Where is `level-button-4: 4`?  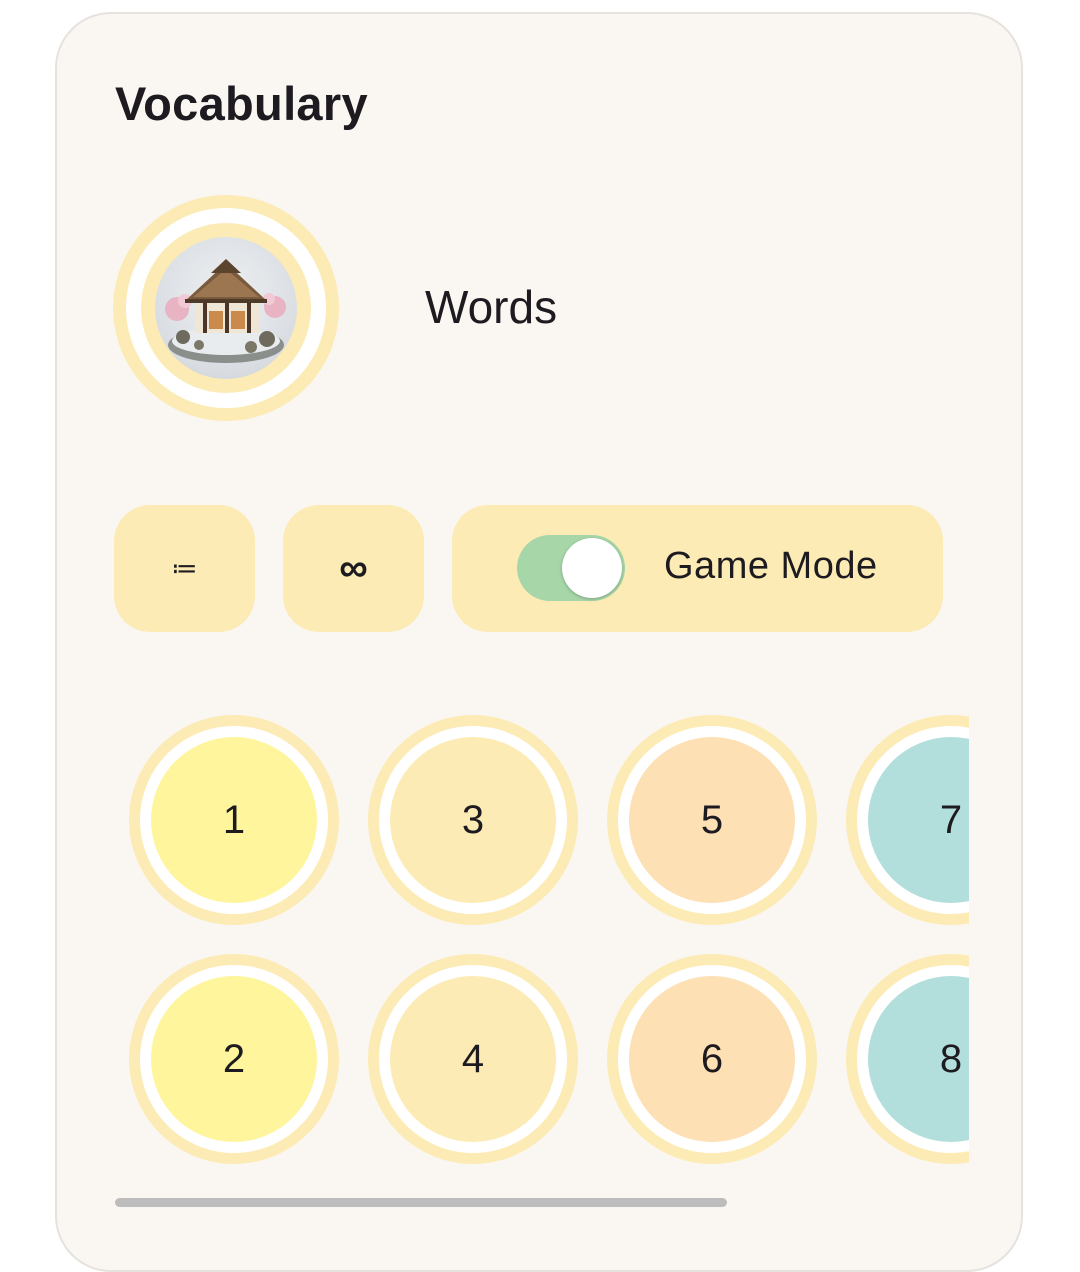
level-button-4: 4 is located at coordinates (473, 1059).